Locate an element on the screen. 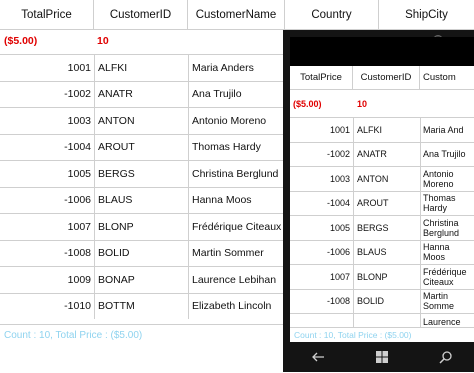 The height and width of the screenshot is (373, 474). footer-summary: Count : 10, Total Price : ($5.00) is located at coordinates (73, 335).